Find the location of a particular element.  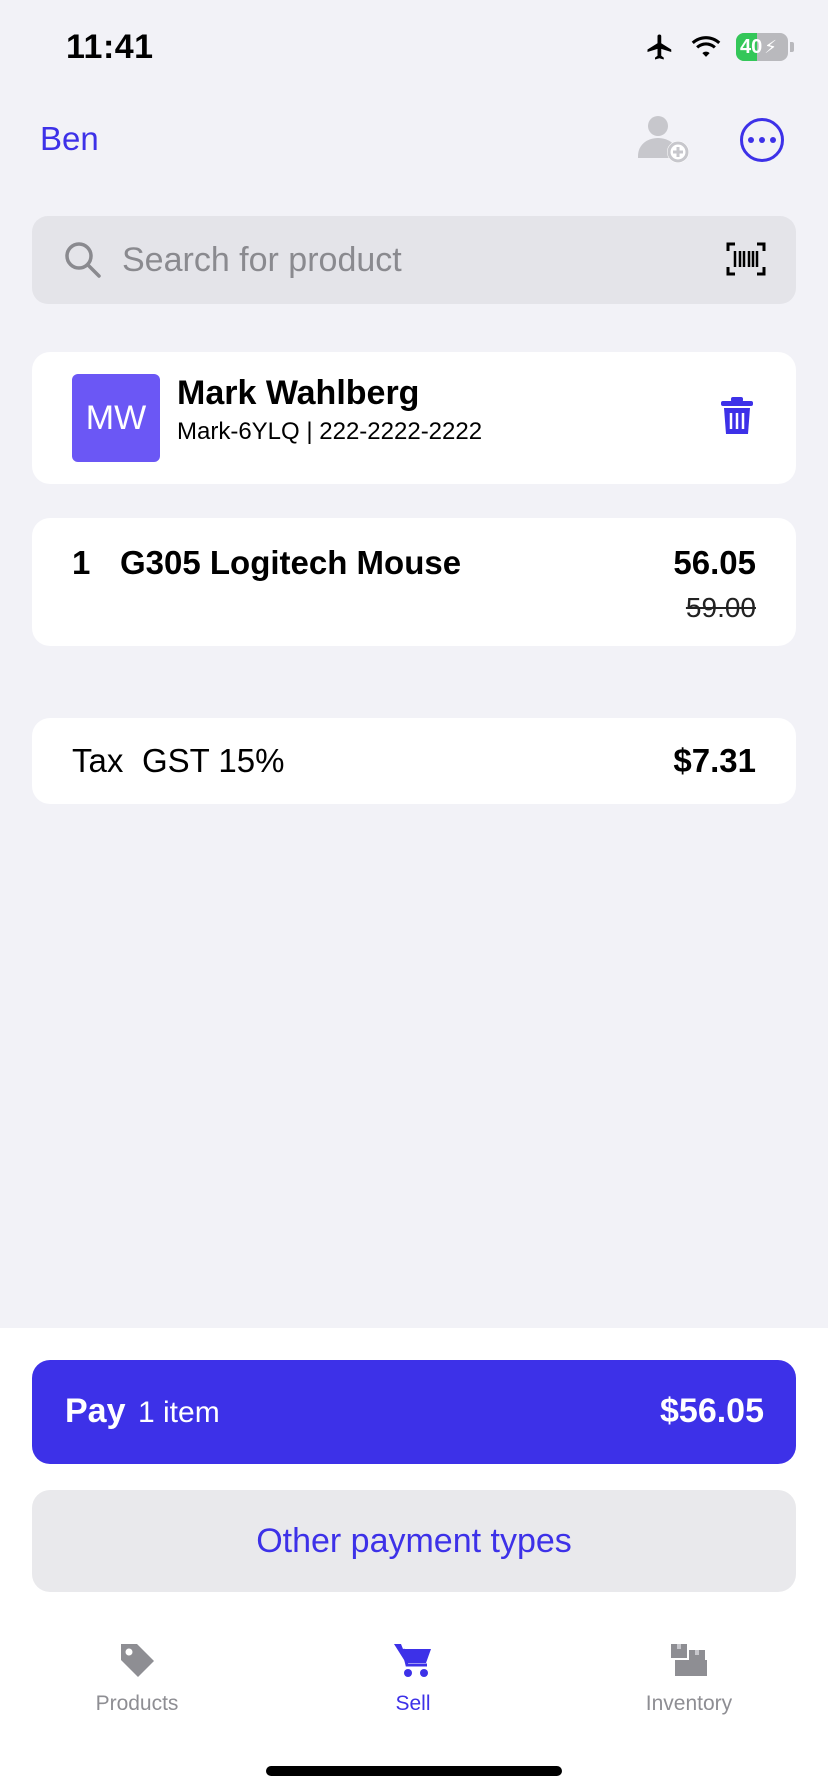

customer-details: Mark-6YLQ | 222-2222-2222 is located at coordinates (330, 431).